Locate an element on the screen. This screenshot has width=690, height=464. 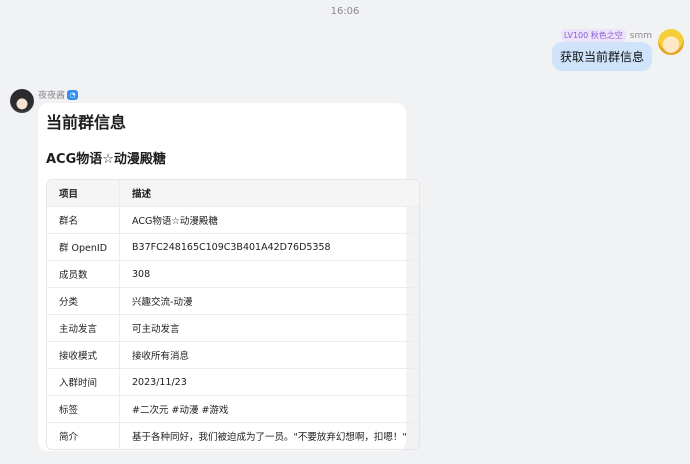
table-row: 入群时间 2023/11/23 is located at coordinates (233, 382).